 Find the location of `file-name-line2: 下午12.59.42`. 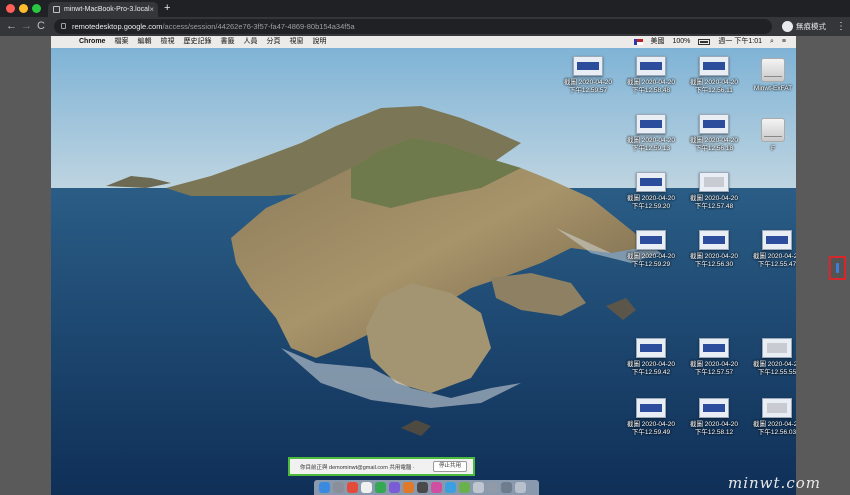

file-name-line2: 下午12.59.42 is located at coordinates (651, 372).